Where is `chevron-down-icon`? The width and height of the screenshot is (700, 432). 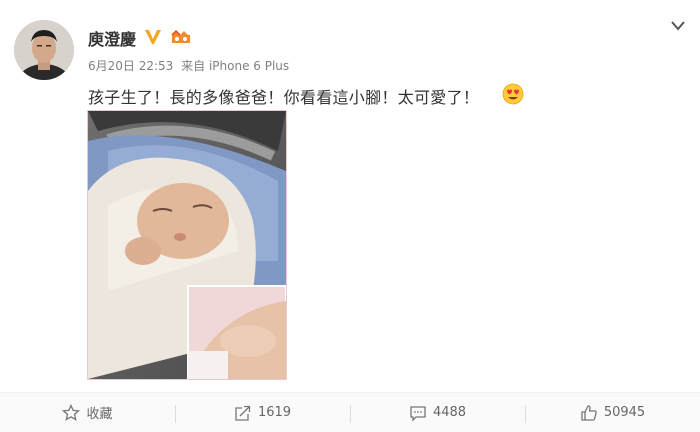
chevron-down-icon is located at coordinates (678, 26).